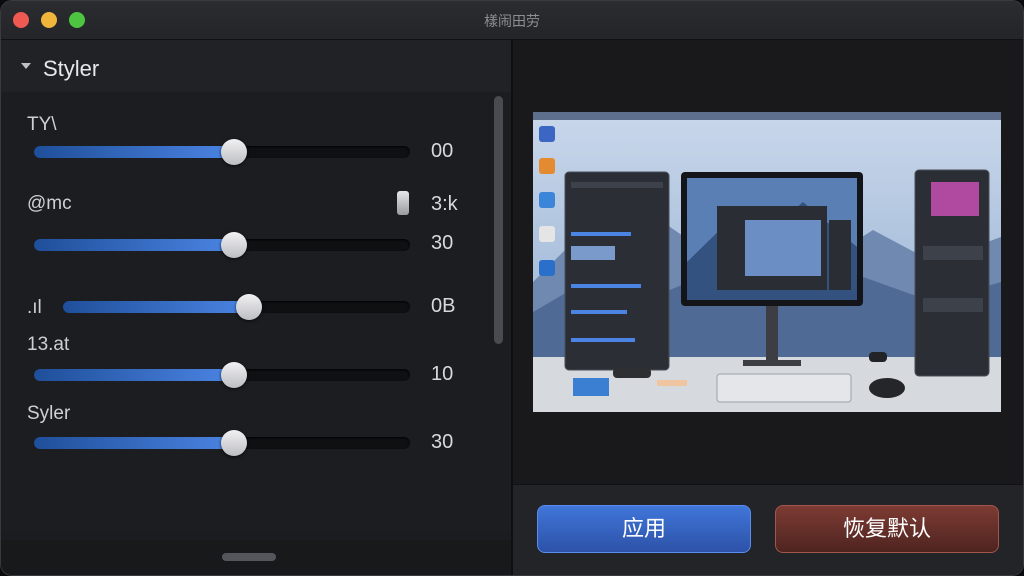  What do you see at coordinates (26, 66) in the screenshot?
I see `disclosure-triangle-icon` at bounding box center [26, 66].